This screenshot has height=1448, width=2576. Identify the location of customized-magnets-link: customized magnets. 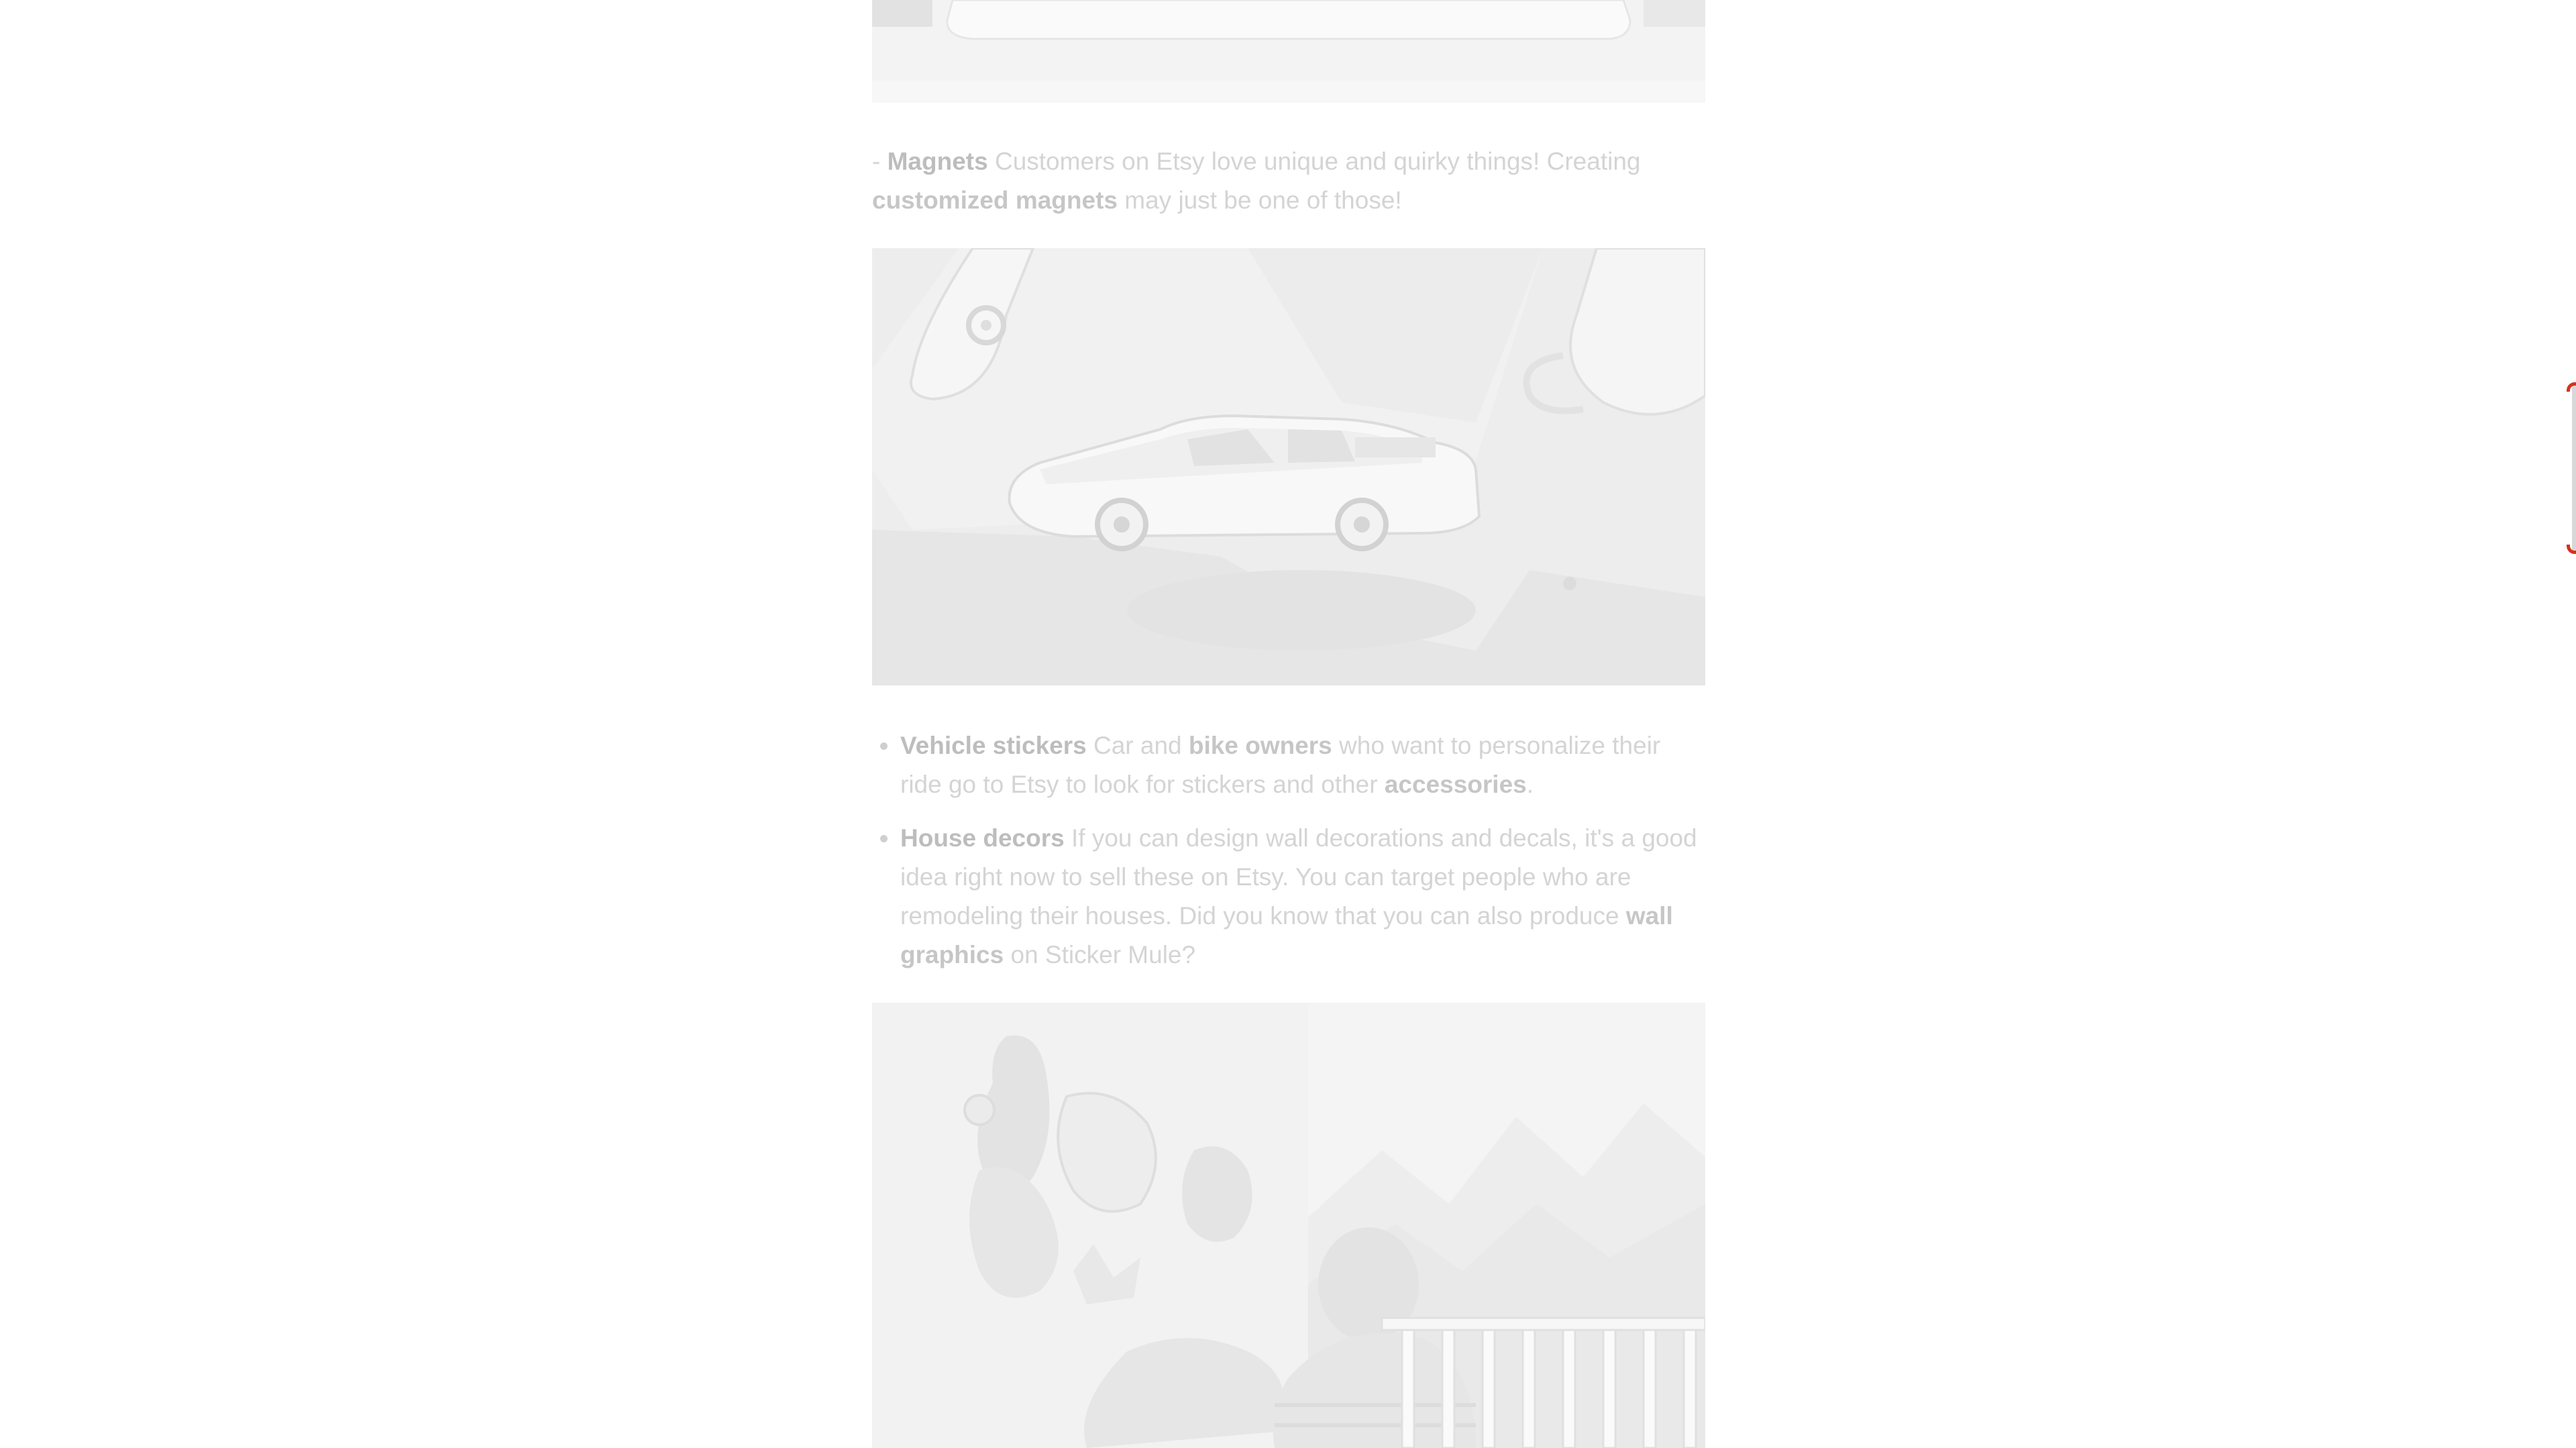
(995, 200).